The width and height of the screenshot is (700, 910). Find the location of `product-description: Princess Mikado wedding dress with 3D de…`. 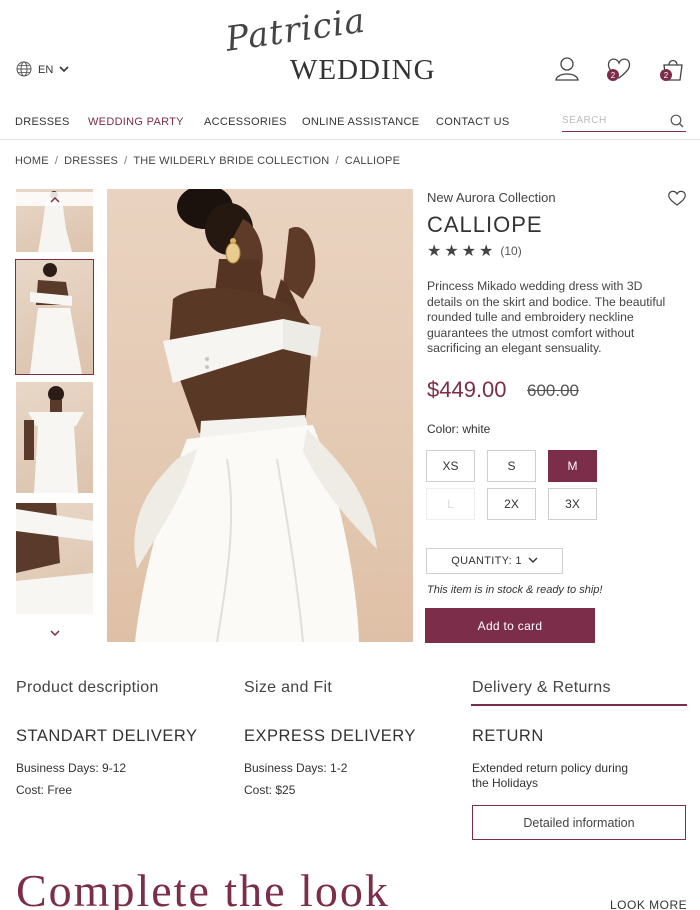

product-description: Princess Mikado wedding dress with 3D de… is located at coordinates (546, 317).